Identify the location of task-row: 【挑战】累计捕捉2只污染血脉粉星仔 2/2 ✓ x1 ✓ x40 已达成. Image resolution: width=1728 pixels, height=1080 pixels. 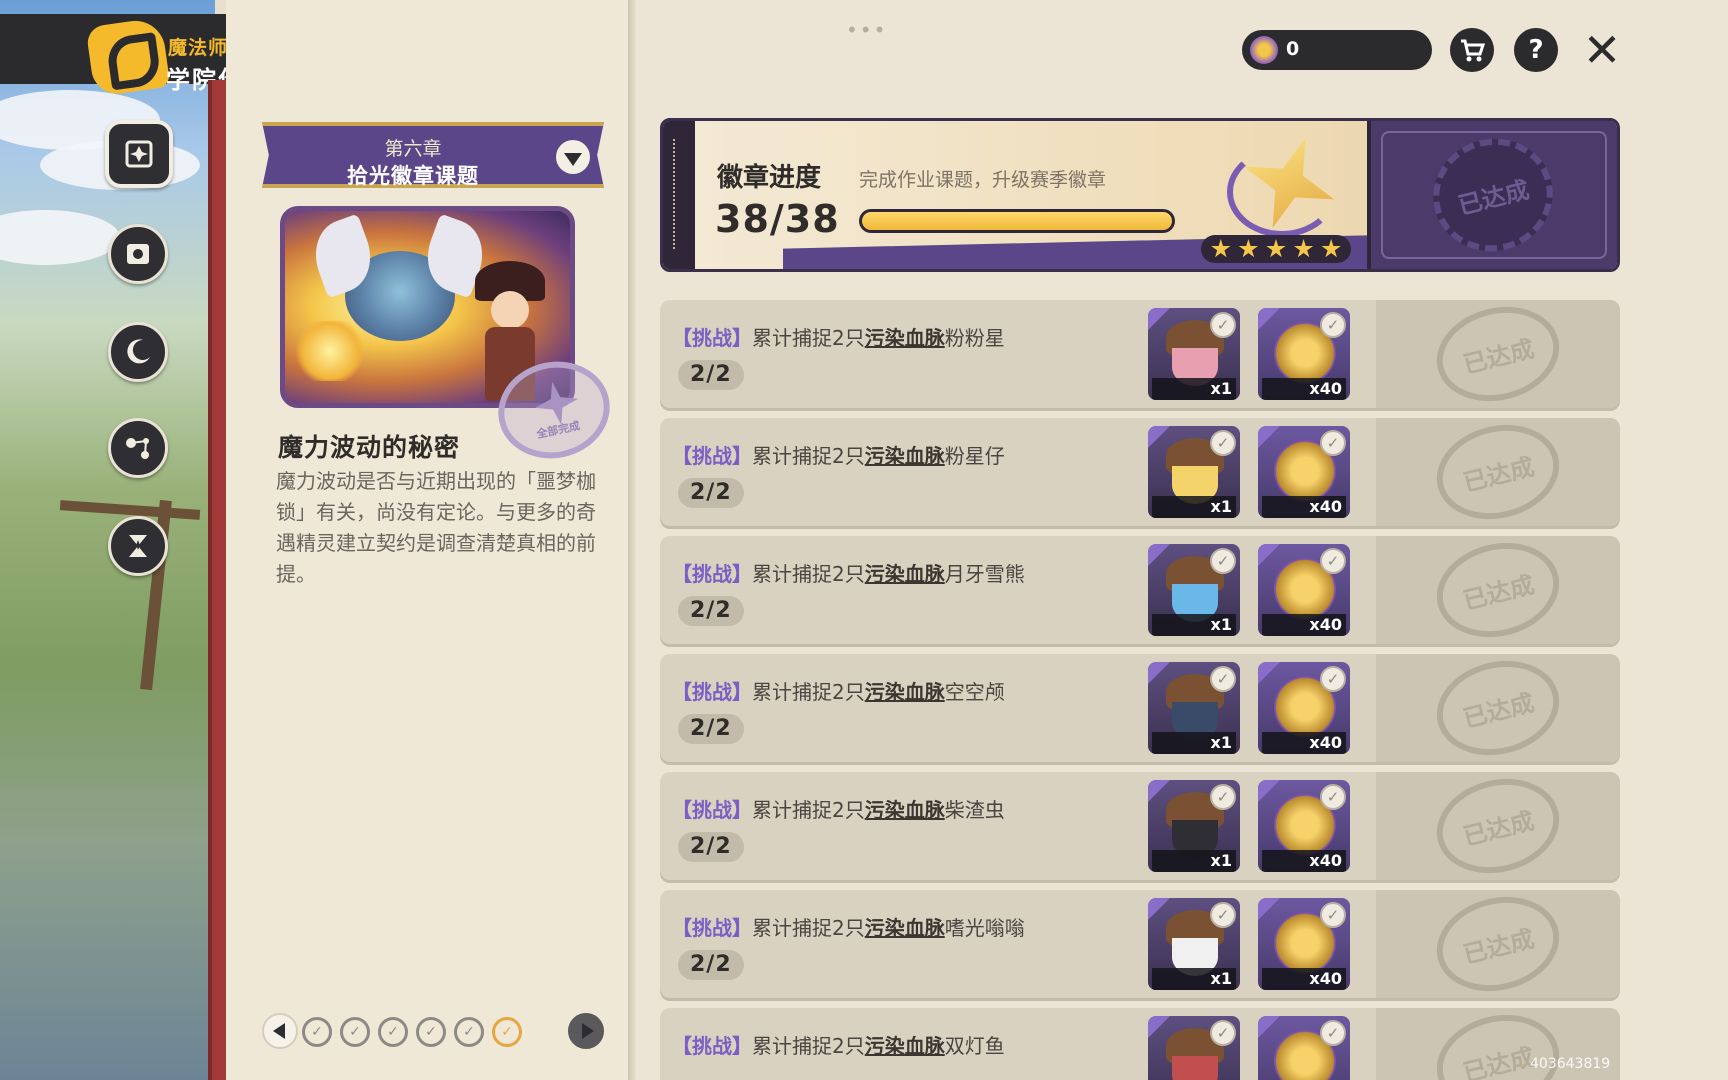
(1140, 472).